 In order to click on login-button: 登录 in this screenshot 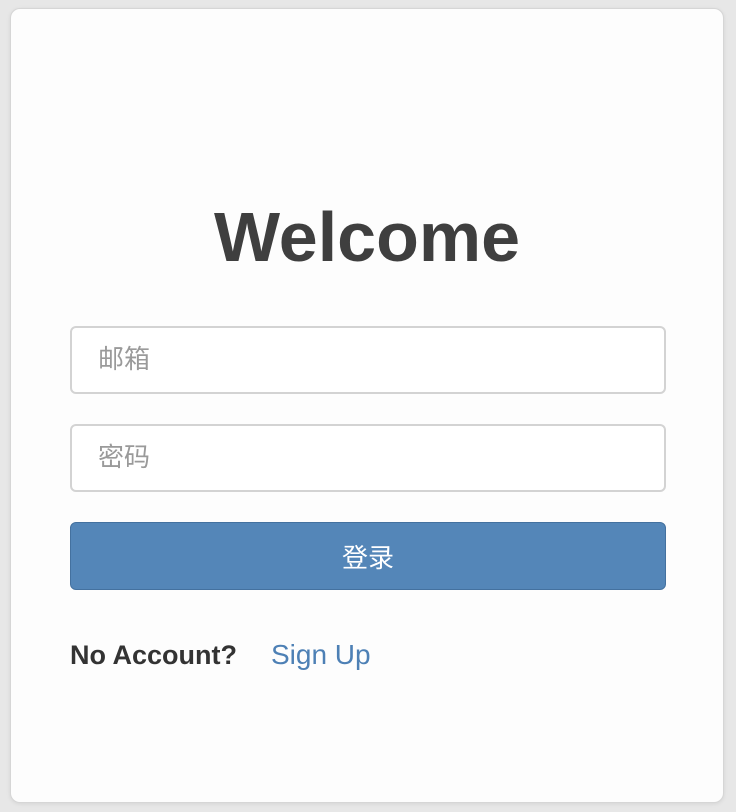, I will do `click(368, 556)`.